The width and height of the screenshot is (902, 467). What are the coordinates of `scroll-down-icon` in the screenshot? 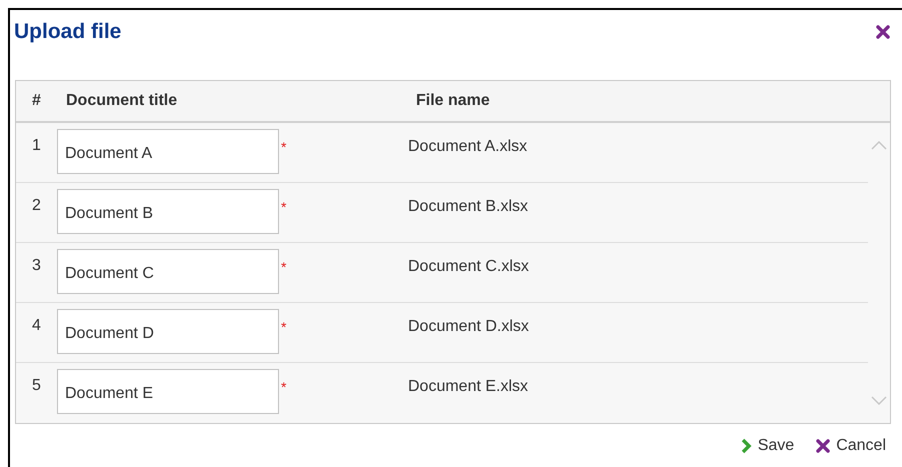 It's located at (879, 400).